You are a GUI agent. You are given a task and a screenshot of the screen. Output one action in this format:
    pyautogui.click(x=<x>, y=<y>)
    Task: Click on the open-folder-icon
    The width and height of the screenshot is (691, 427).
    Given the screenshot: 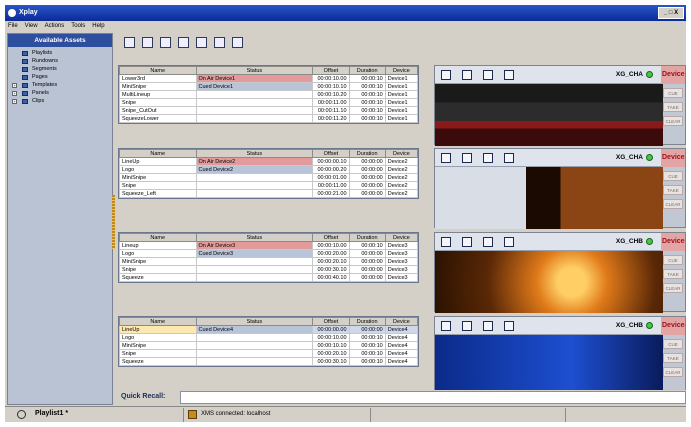 What is the action you would take?
    pyautogui.click(x=147, y=42)
    